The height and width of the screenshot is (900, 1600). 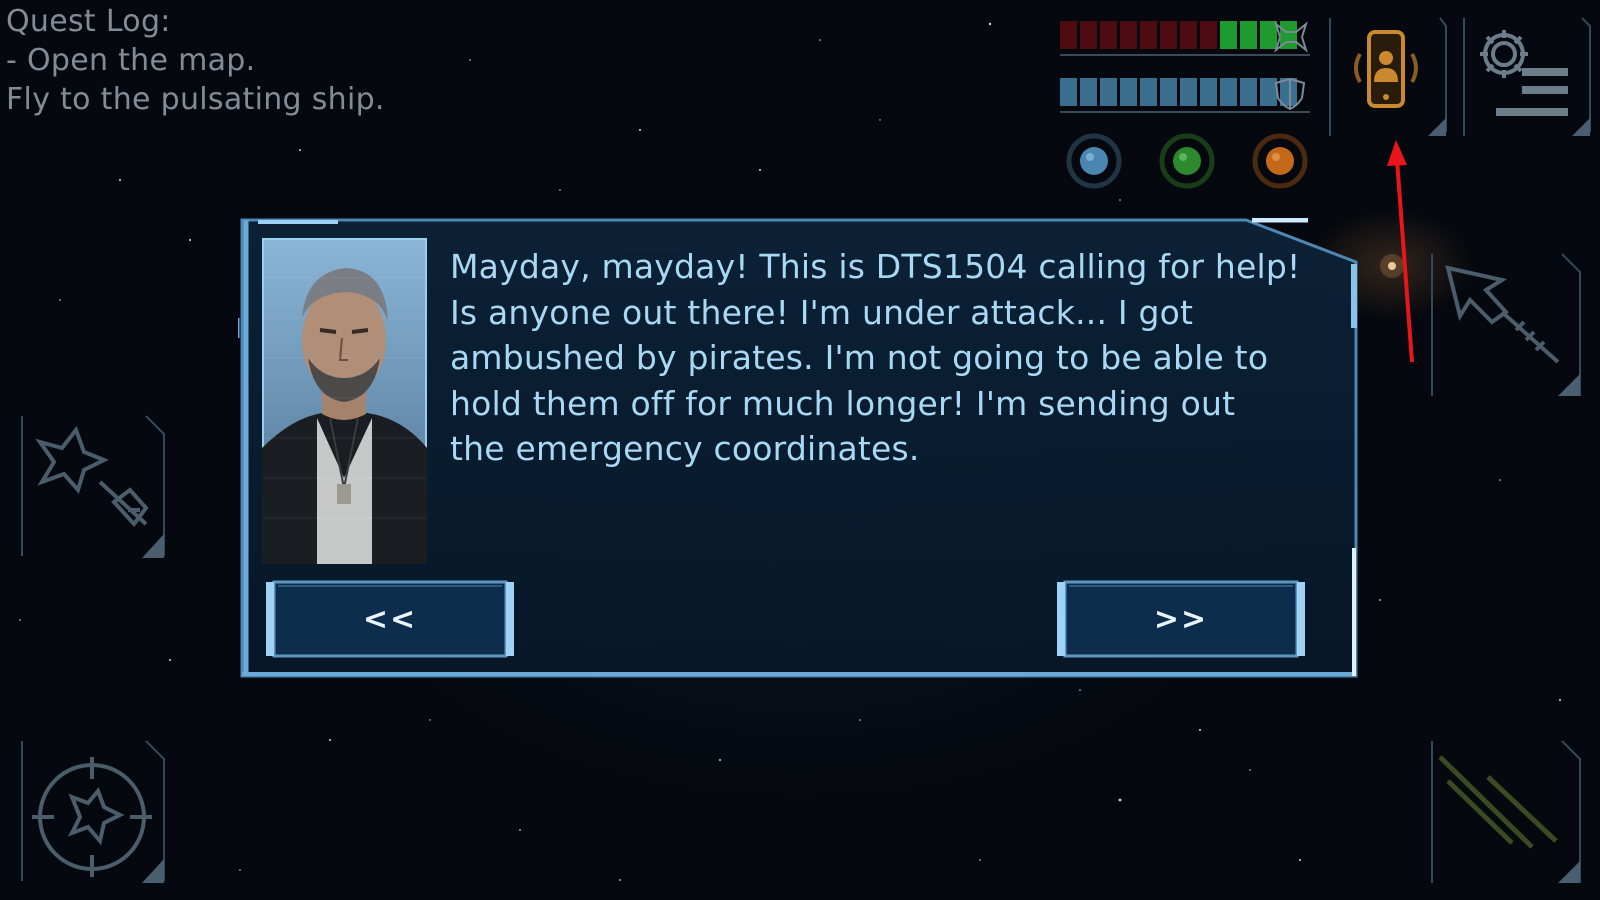 I want to click on crosshair-ship-icon, so click(x=92, y=817).